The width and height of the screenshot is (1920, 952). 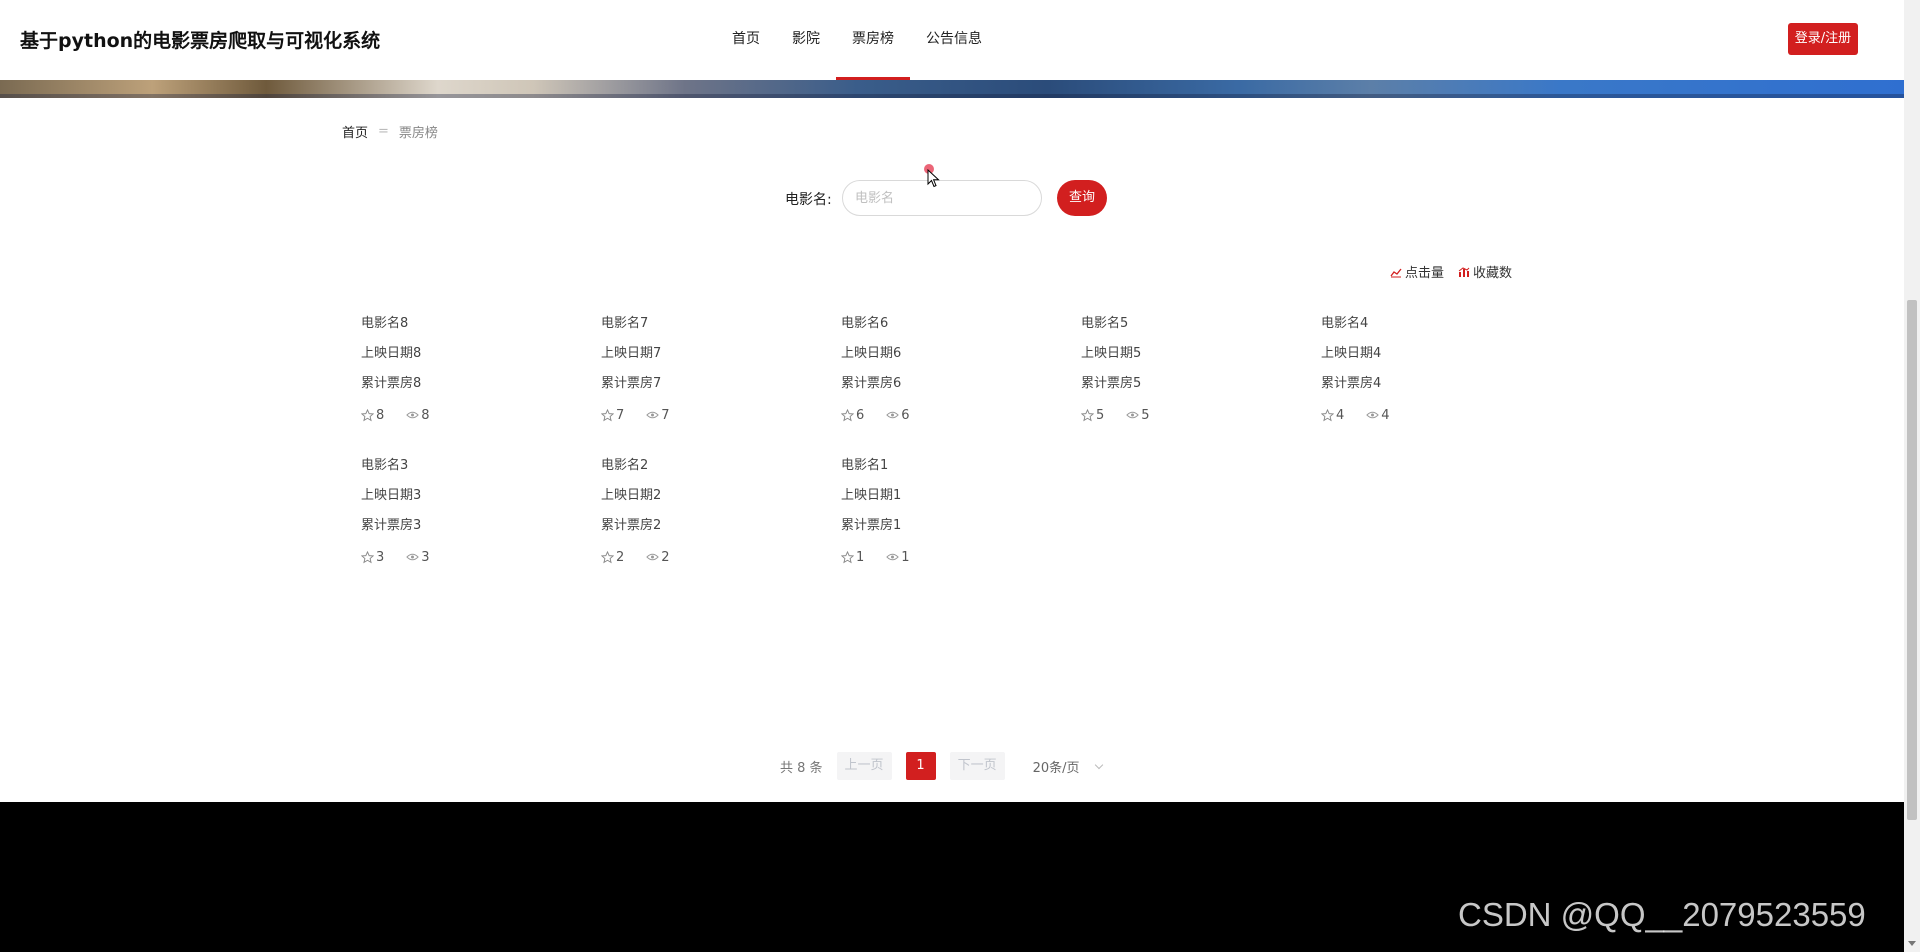 I want to click on view-count: 2, so click(x=658, y=557).